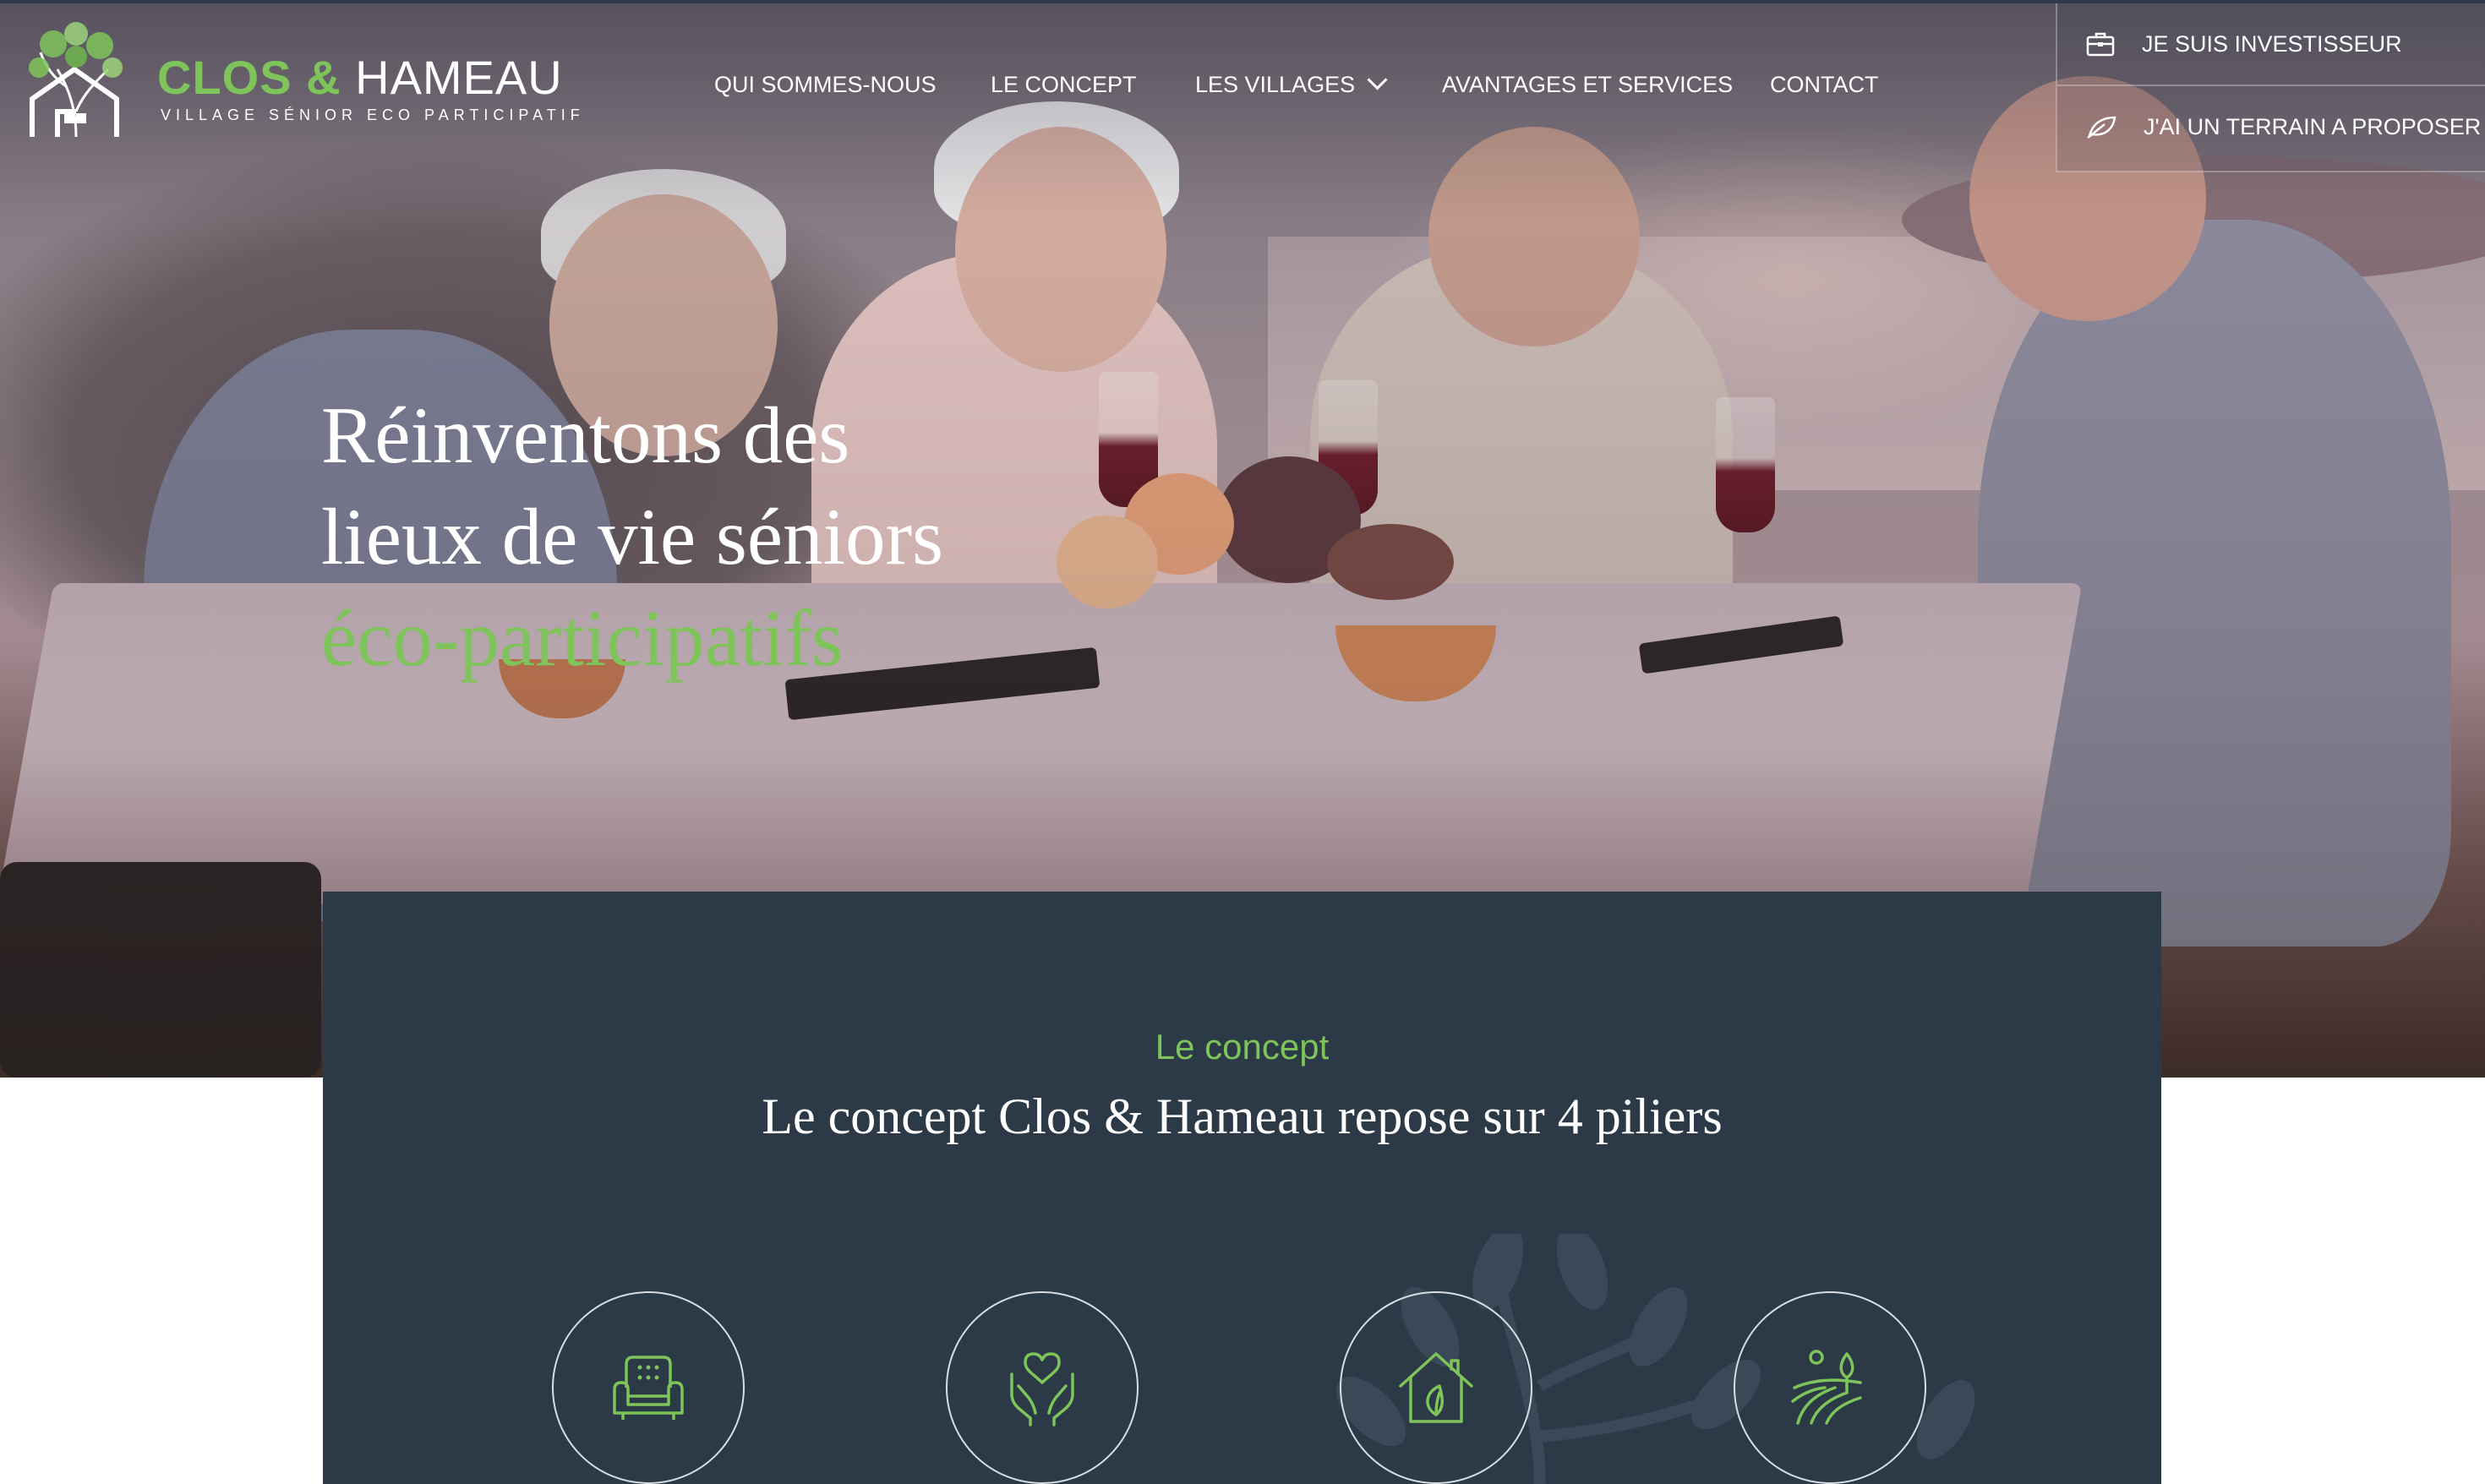 The width and height of the screenshot is (2485, 1484). I want to click on pillar-care, so click(1042, 1388).